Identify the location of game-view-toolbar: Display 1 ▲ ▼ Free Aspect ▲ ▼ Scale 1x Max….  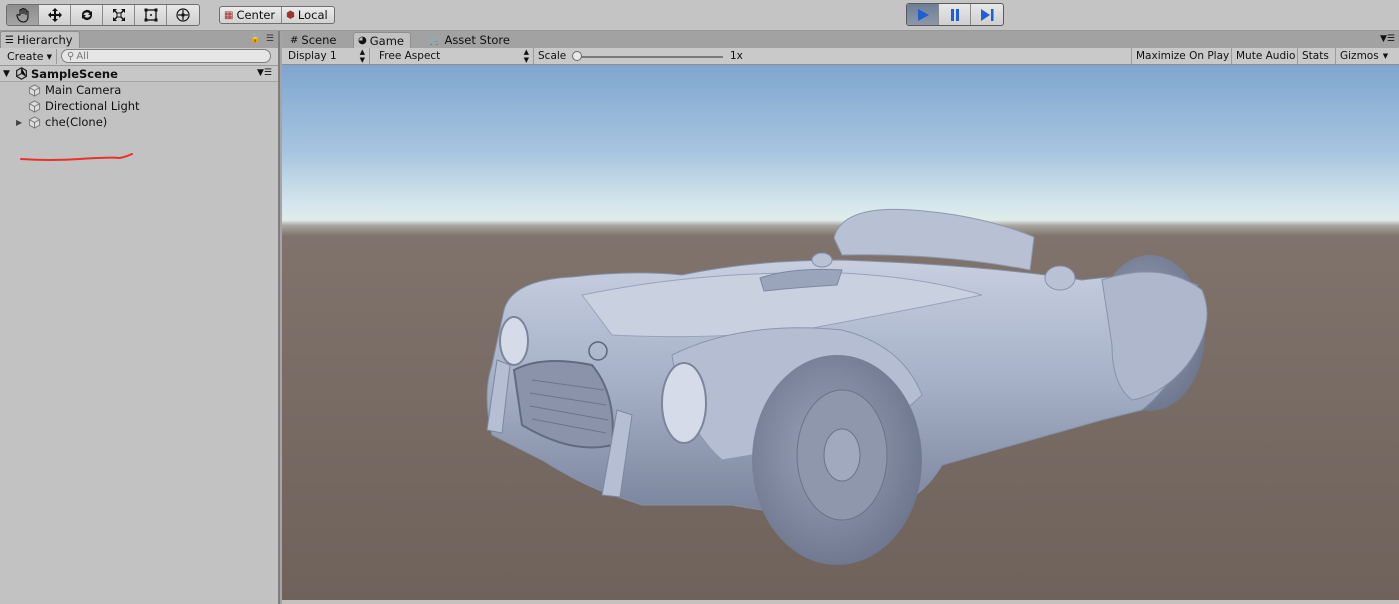
(840, 56).